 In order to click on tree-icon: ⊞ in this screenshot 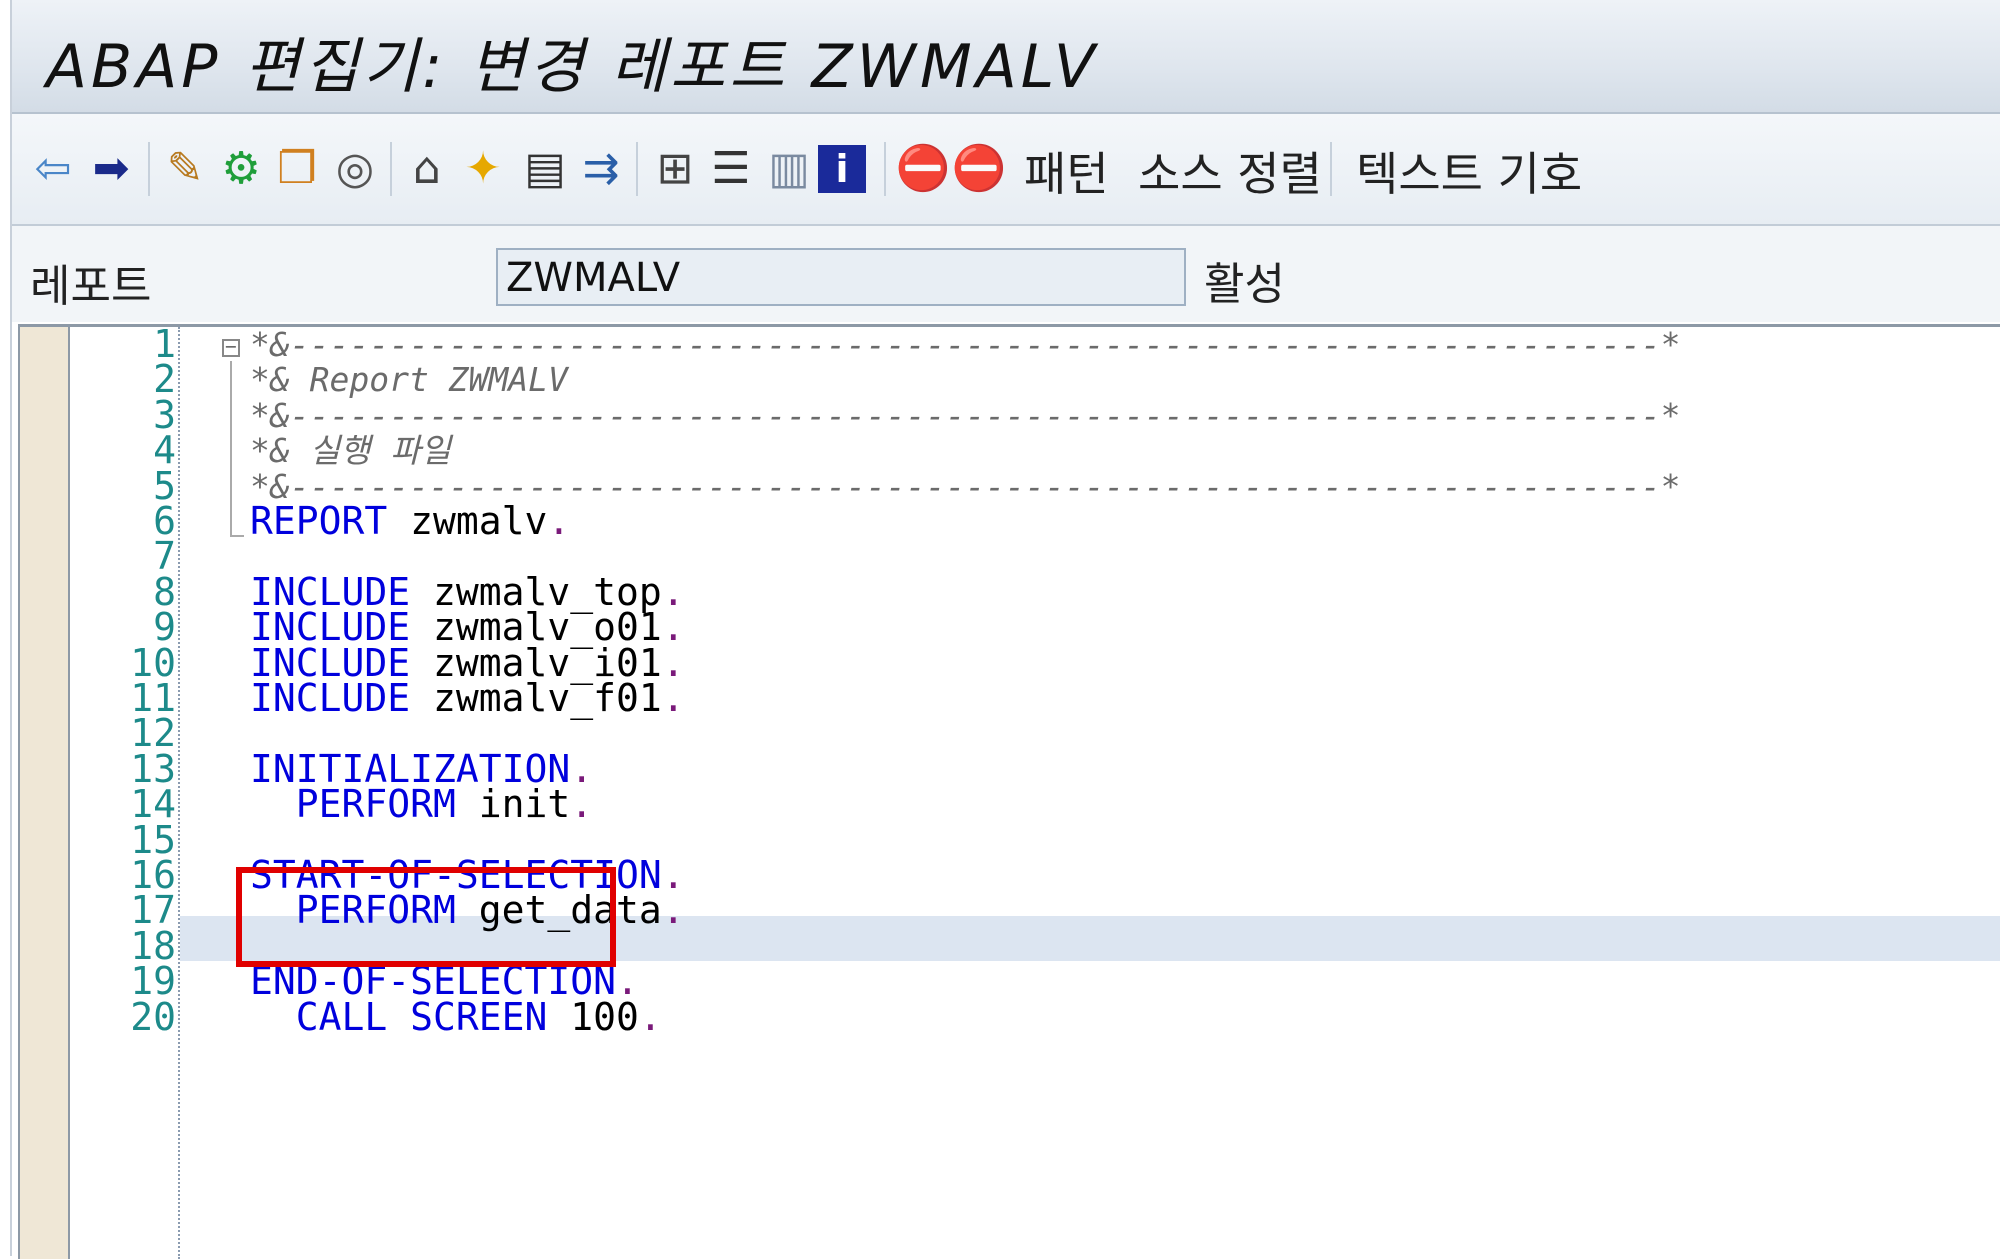, I will do `click(675, 169)`.